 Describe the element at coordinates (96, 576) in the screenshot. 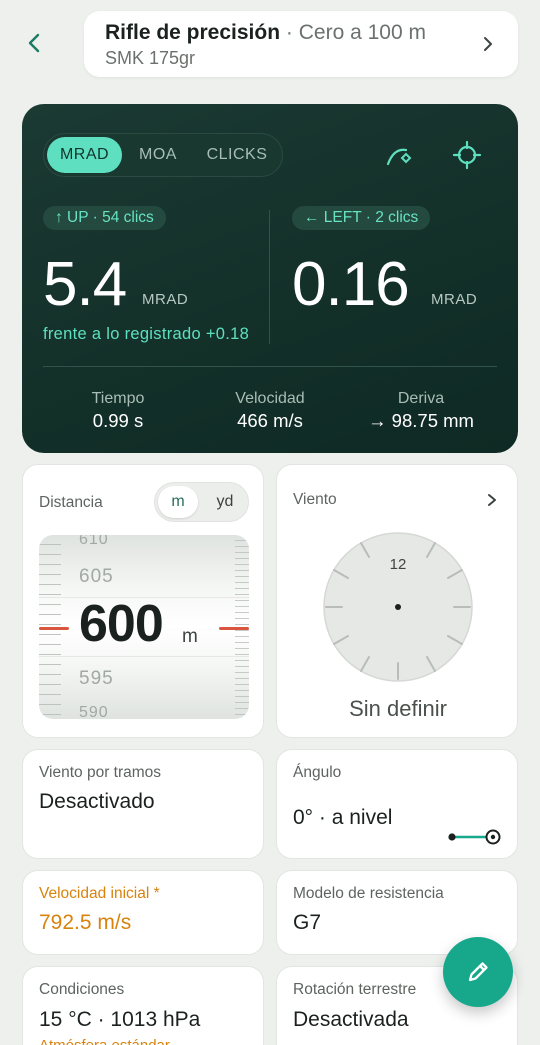

I see `distance-tick: 605` at that location.